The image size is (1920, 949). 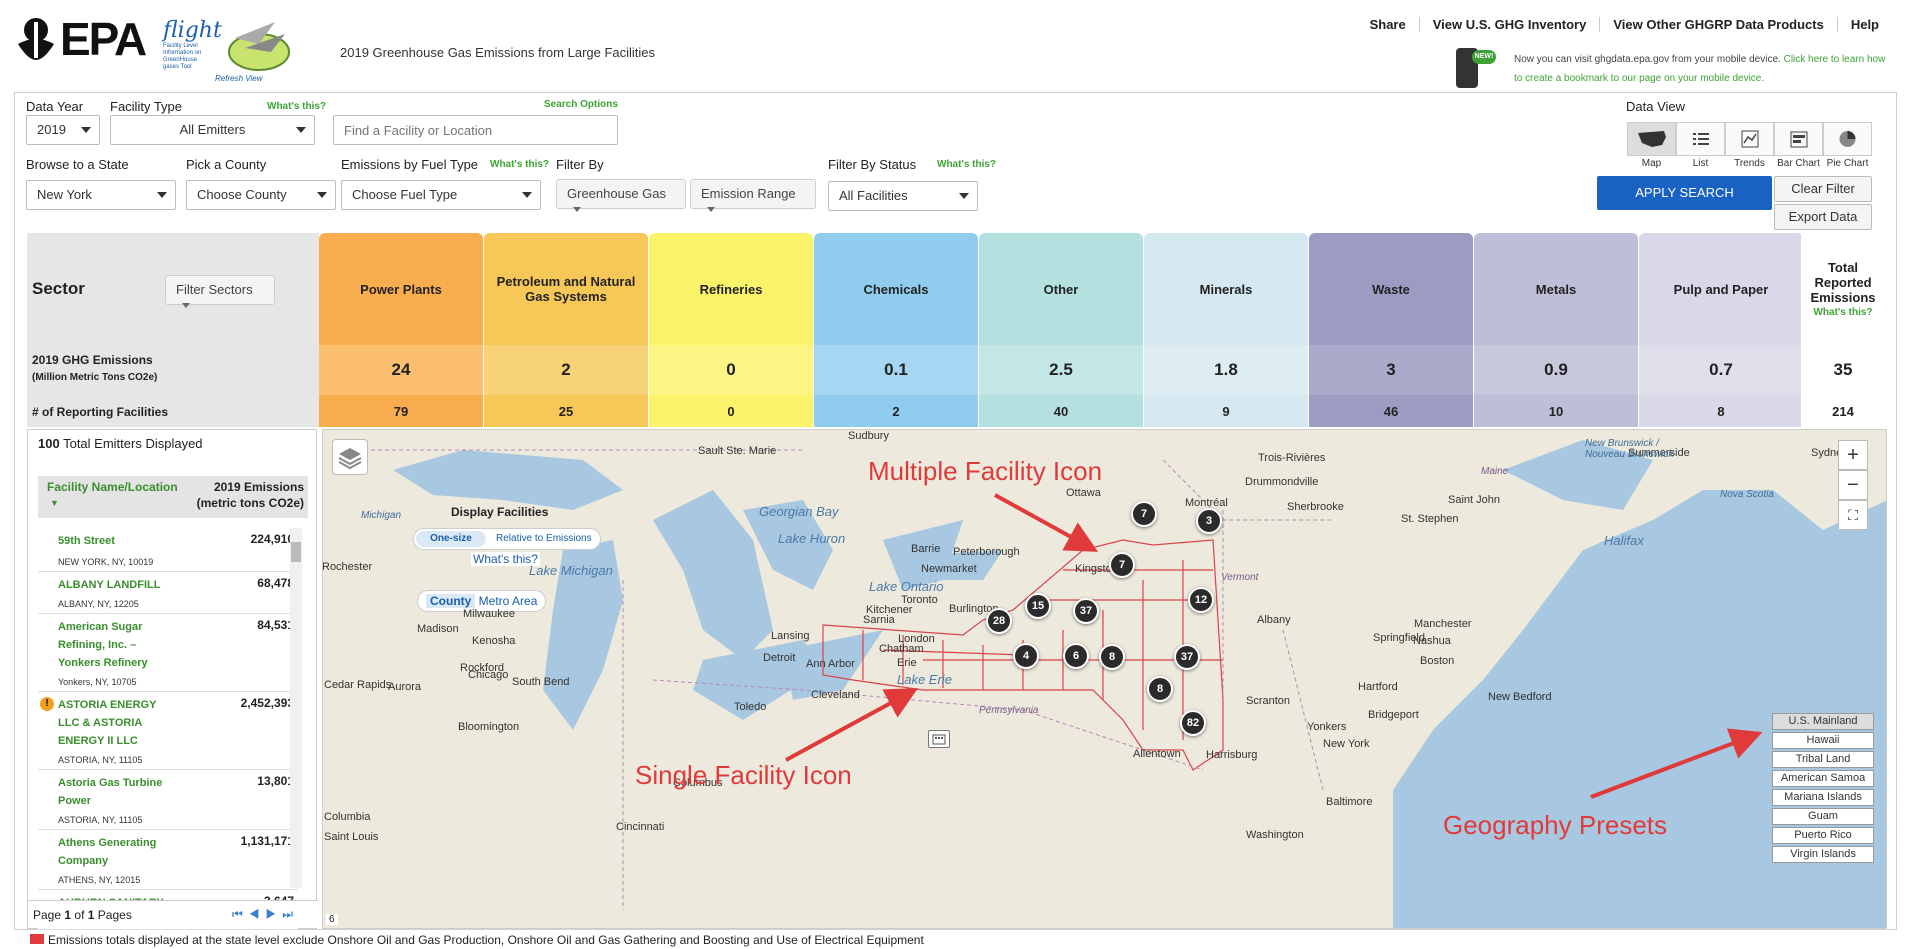 I want to click on status-select: All Facilities, so click(x=903, y=196).